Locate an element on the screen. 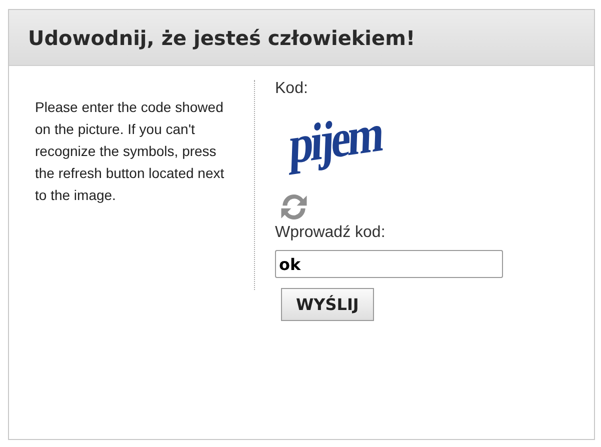 The width and height of the screenshot is (601, 447). input-label: Wprowadź kod: is located at coordinates (330, 233).